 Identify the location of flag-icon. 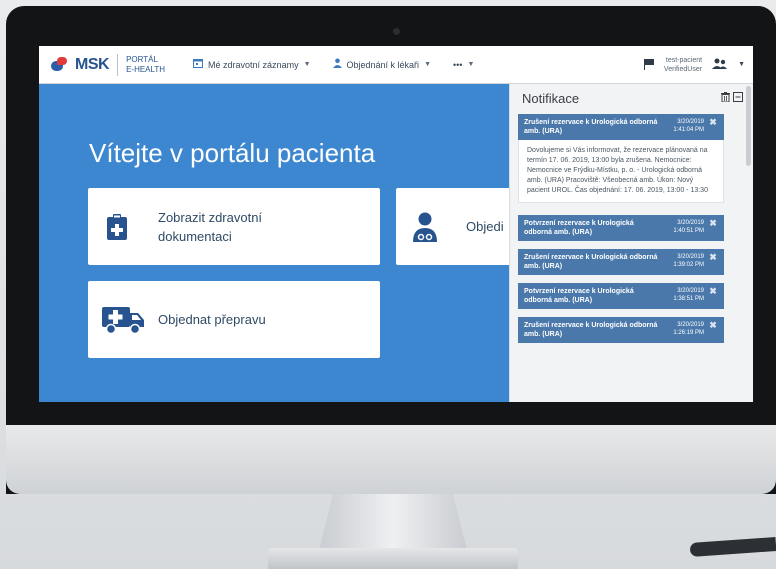
(649, 64).